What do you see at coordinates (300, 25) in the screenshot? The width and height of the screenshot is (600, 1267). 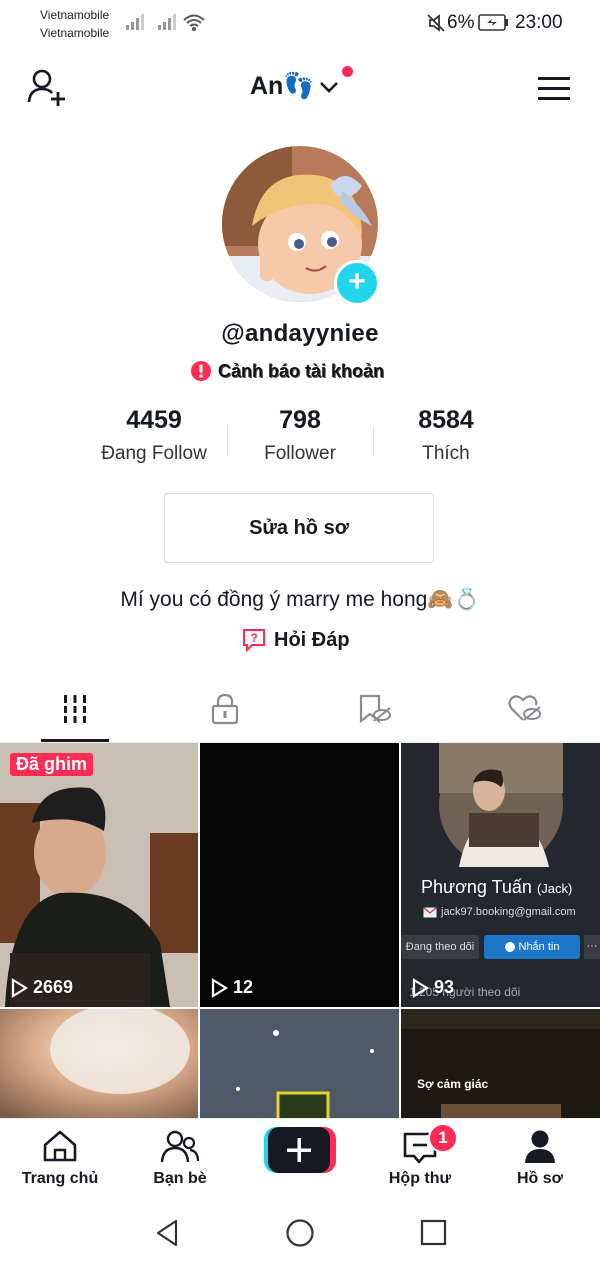 I see `status-bar: Vietnamobile Vietnamobile 6% 23:00` at bounding box center [300, 25].